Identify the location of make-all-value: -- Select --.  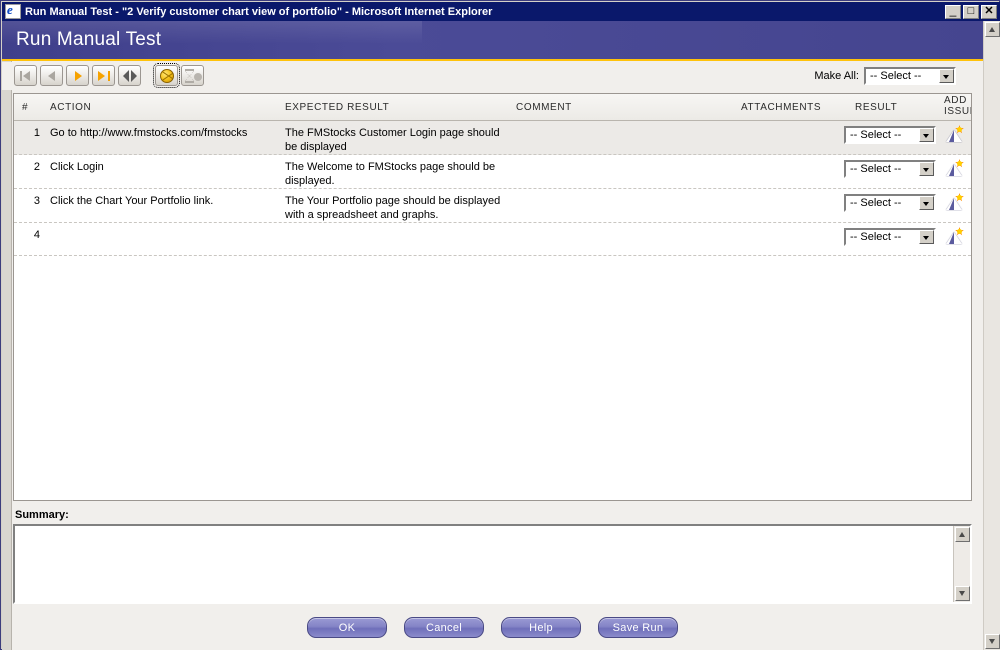
(896, 76).